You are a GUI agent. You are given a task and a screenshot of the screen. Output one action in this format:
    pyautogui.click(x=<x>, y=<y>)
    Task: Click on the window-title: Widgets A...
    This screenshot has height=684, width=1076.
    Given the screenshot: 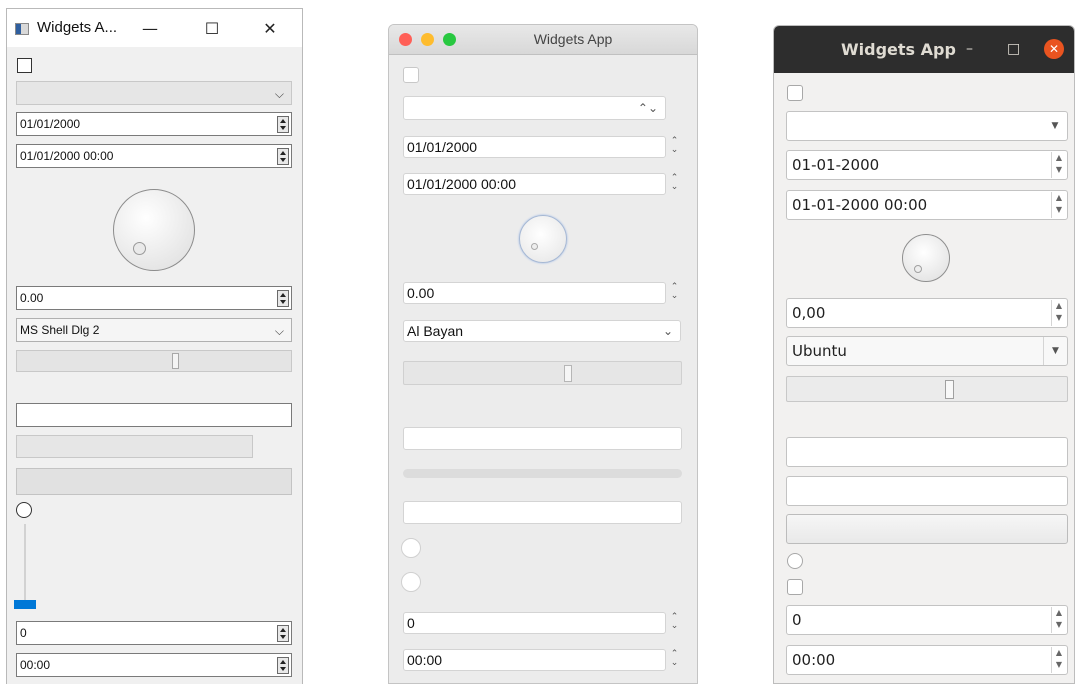 What is the action you would take?
    pyautogui.click(x=77, y=27)
    